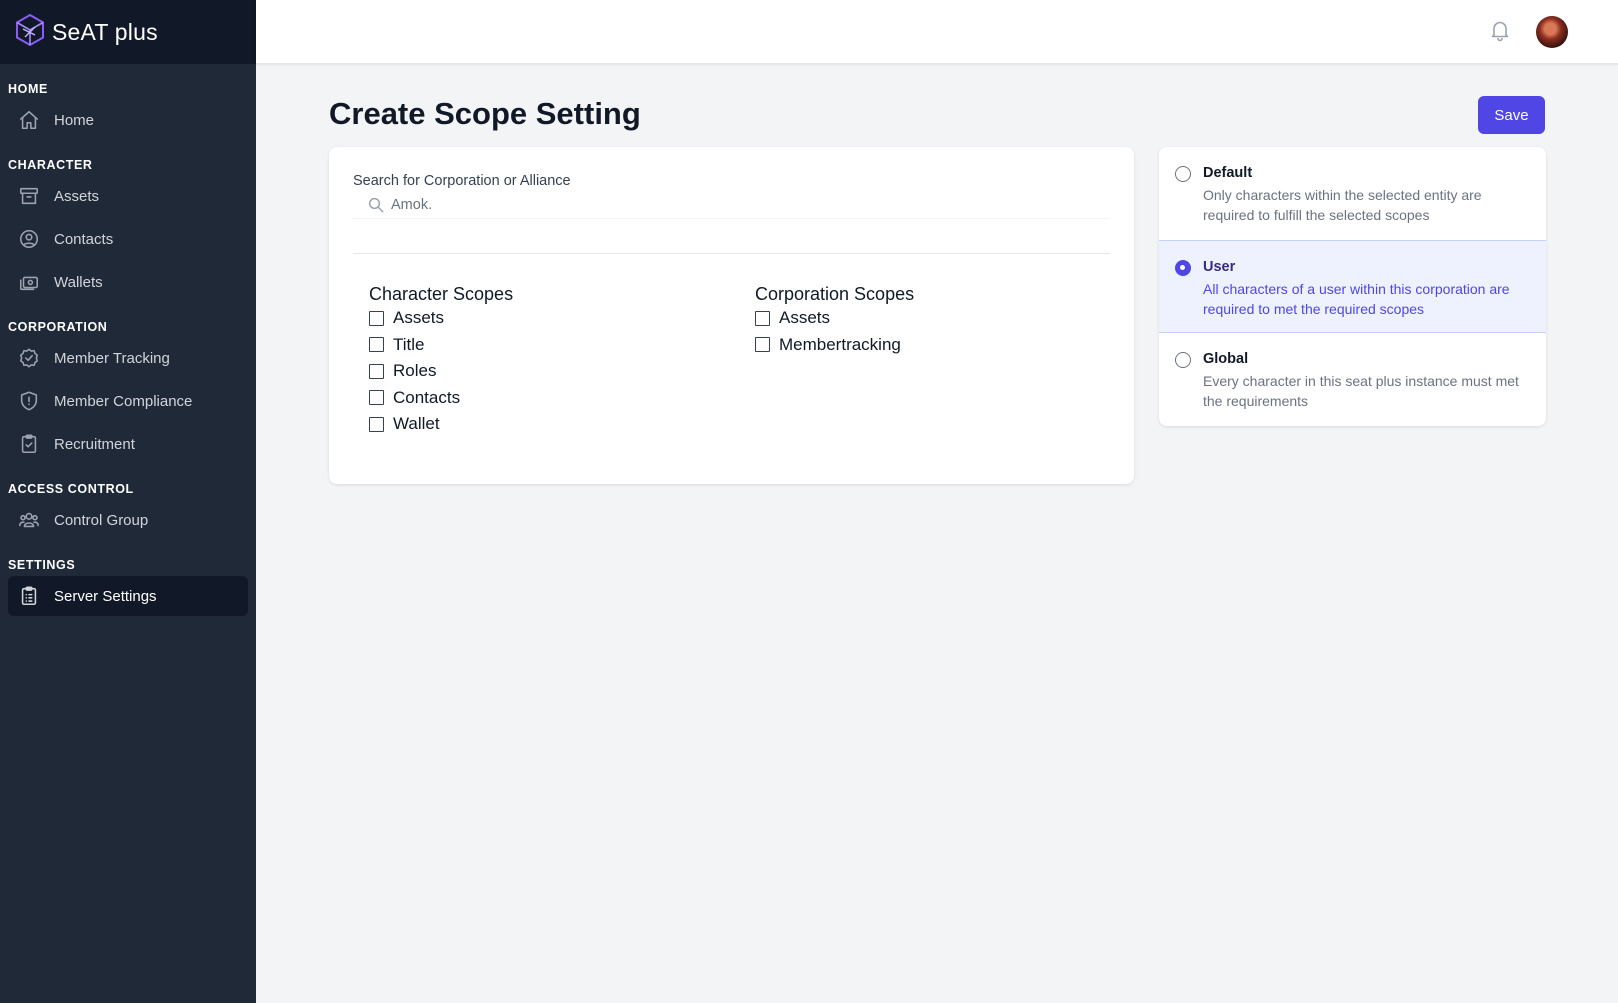  I want to click on clipboard-list-icon, so click(29, 596).